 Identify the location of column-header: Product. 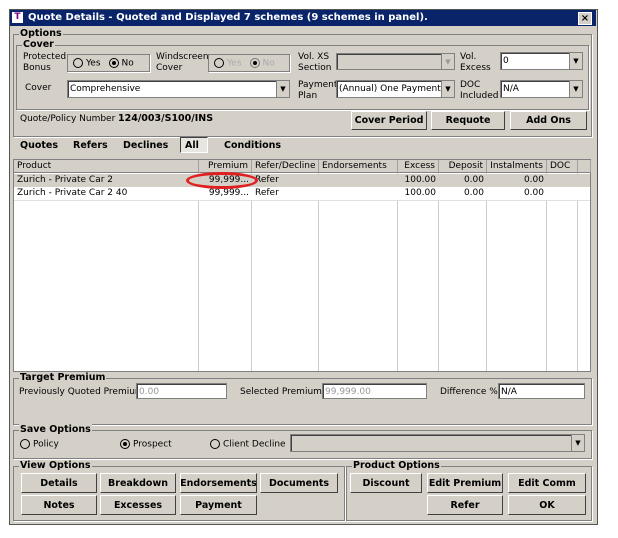
(106, 166).